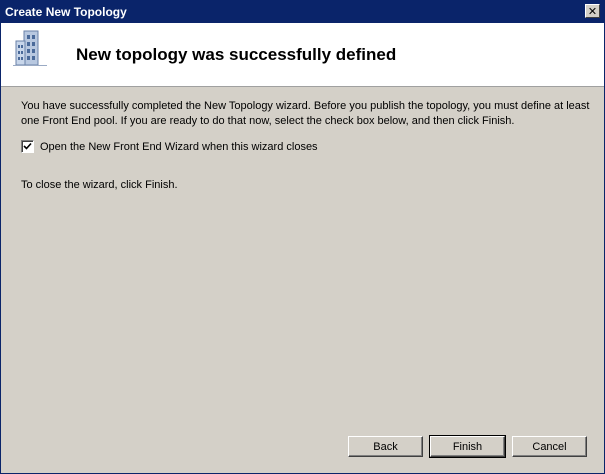 The width and height of the screenshot is (605, 474). I want to click on finish-instruction: To close the wizard, click Finish., so click(99, 185).